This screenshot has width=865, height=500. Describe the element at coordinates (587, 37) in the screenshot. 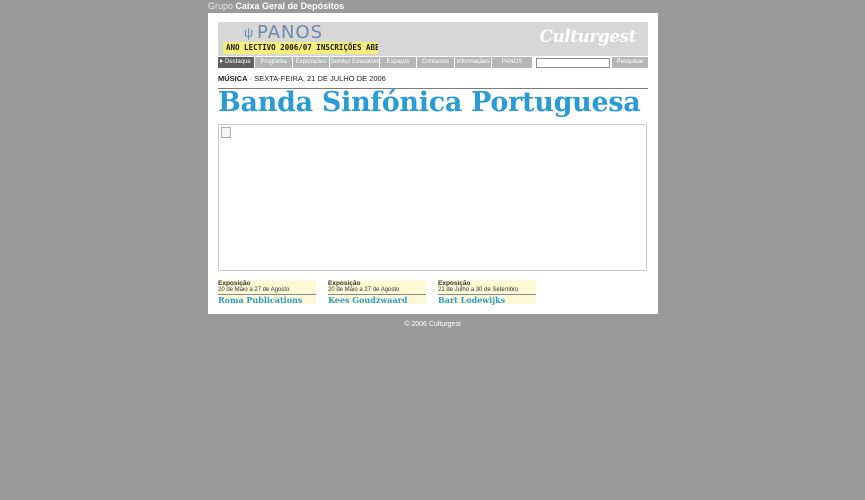

I see `culturgest-logo: Culturgest` at that location.